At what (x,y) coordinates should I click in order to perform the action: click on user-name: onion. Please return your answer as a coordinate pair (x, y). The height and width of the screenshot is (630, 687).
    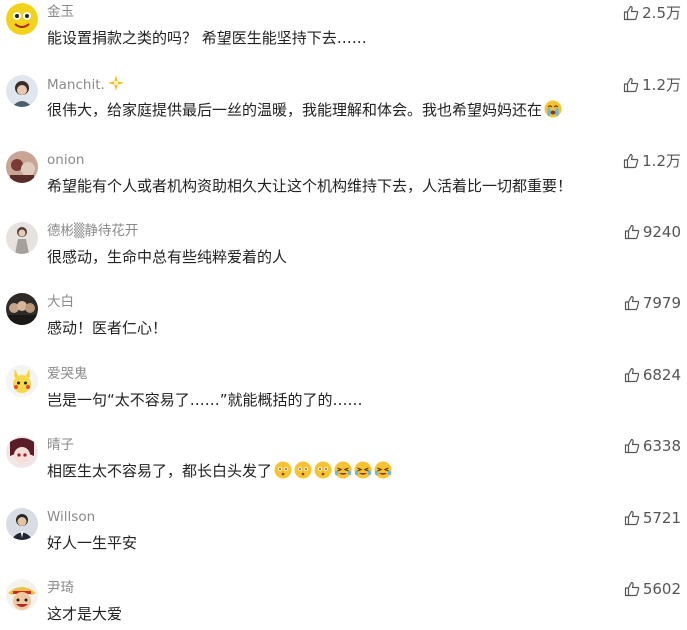
    Looking at the image, I should click on (65, 160).